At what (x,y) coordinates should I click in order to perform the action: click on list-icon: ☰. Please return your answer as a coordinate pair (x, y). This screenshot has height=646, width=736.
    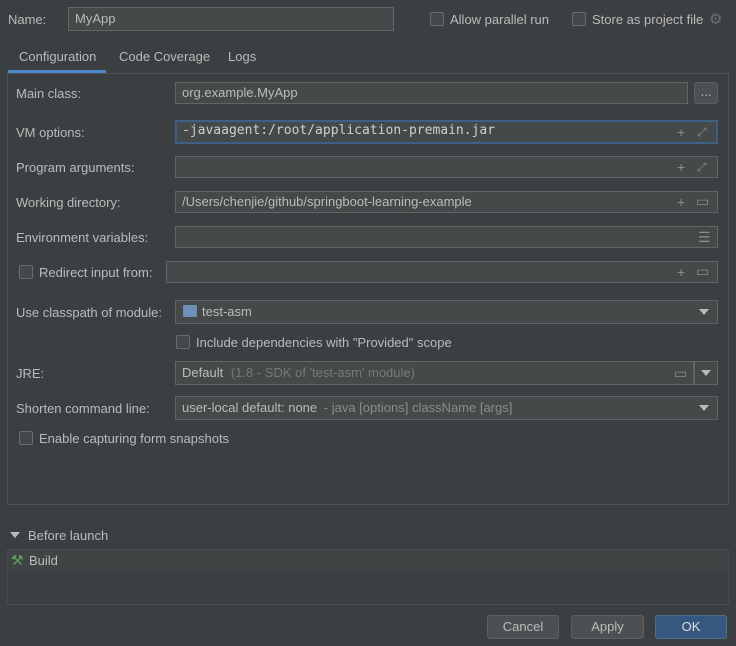
    Looking at the image, I should click on (704, 237).